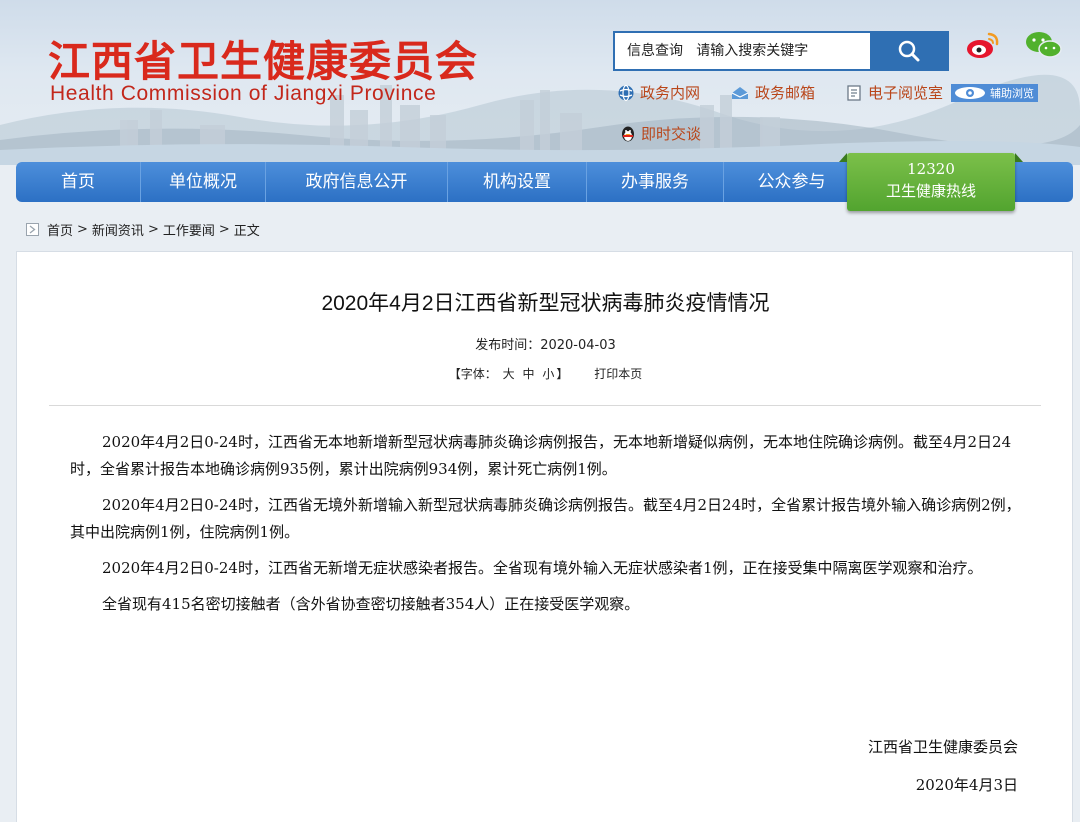 The image size is (1080, 822). I want to click on instant-chat-label: 即时交谈, so click(671, 134).